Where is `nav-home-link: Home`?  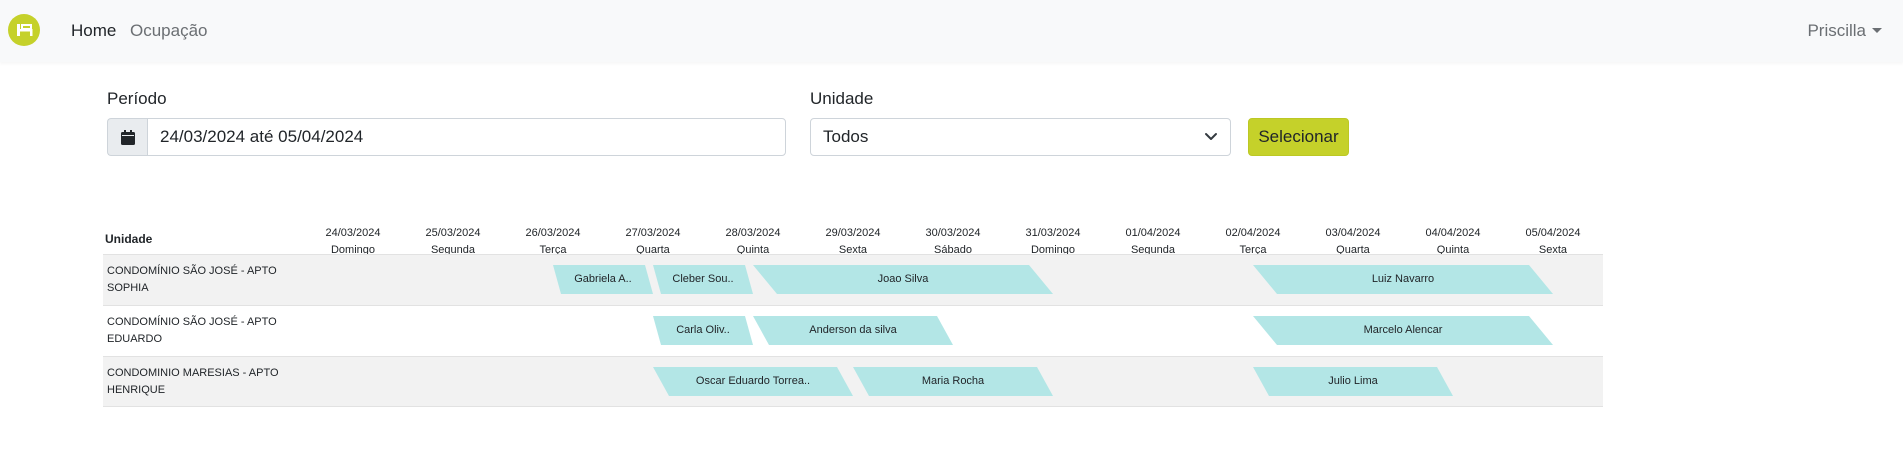 nav-home-link: Home is located at coordinates (93, 31).